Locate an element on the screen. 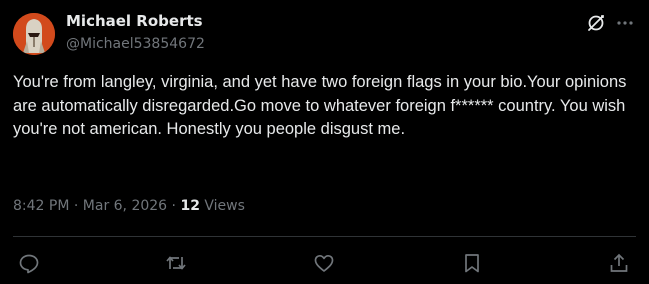 This screenshot has width=649, height=284. reply-icon is located at coordinates (29, 264).